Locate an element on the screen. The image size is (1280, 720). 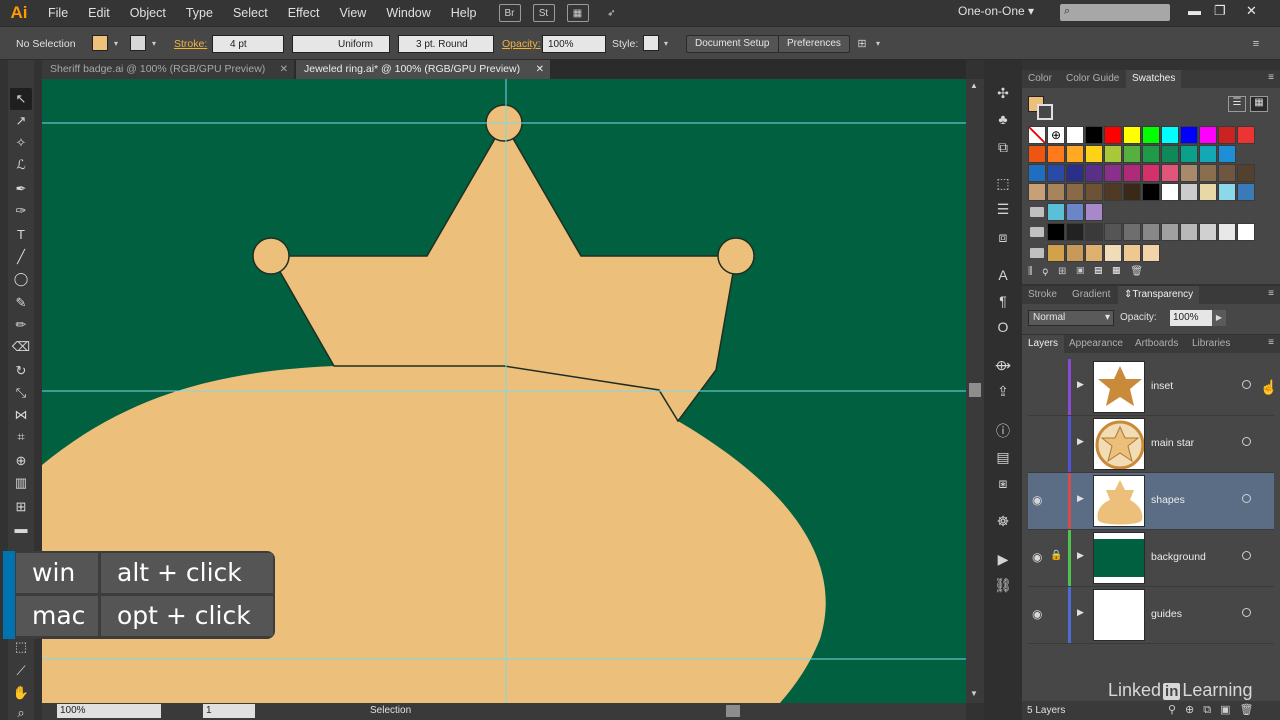
rotate-tool-icon: ↻ is located at coordinates (21, 371).